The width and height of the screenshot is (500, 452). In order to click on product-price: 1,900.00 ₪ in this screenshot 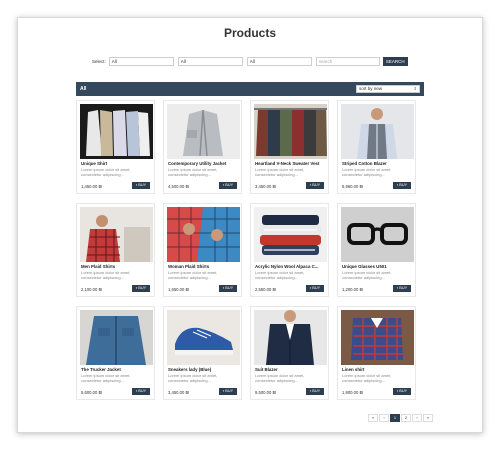, I will do `click(353, 392)`.